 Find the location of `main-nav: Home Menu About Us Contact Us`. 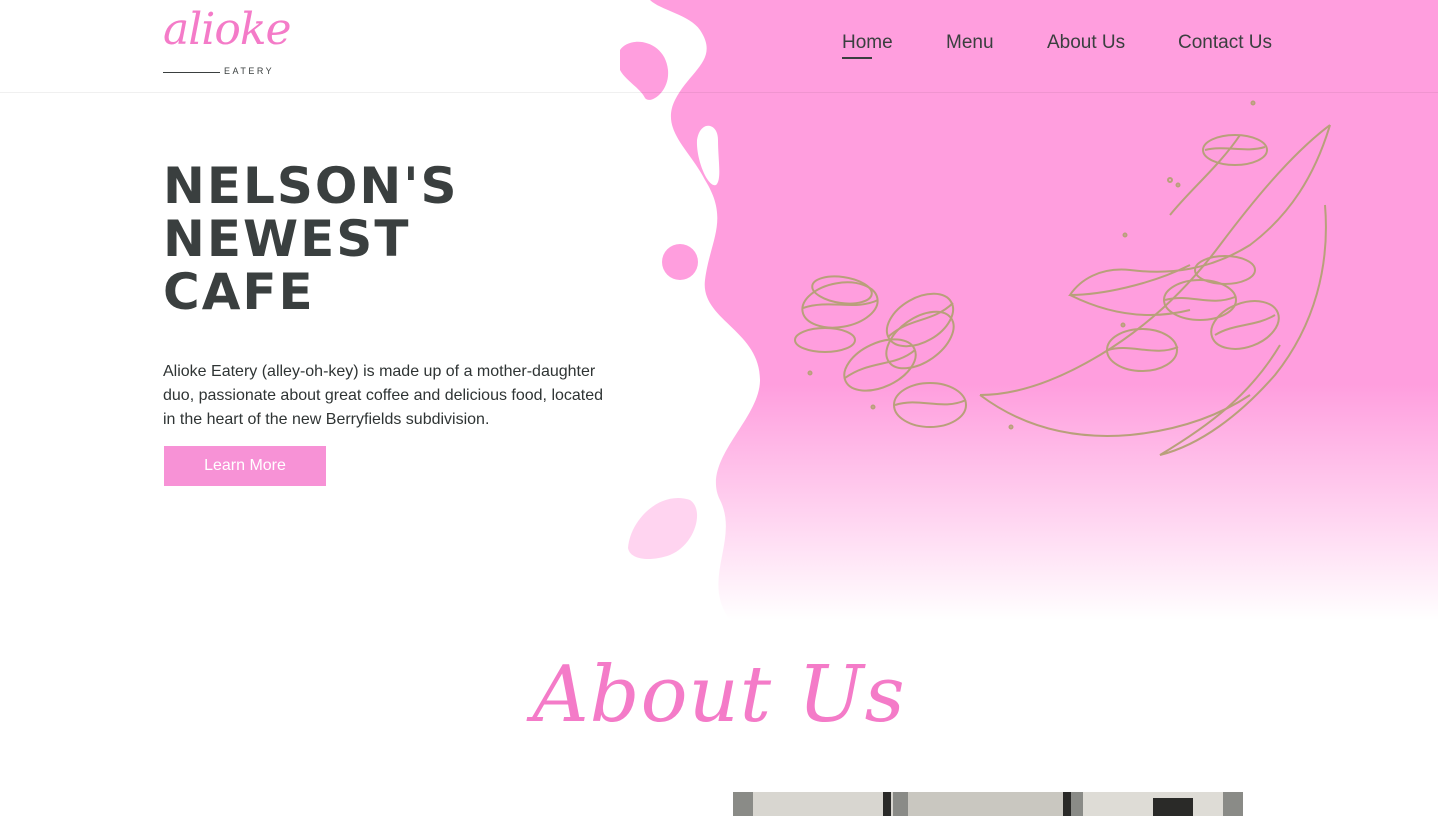

main-nav: Home Menu About Us Contact Us is located at coordinates (719, 47).